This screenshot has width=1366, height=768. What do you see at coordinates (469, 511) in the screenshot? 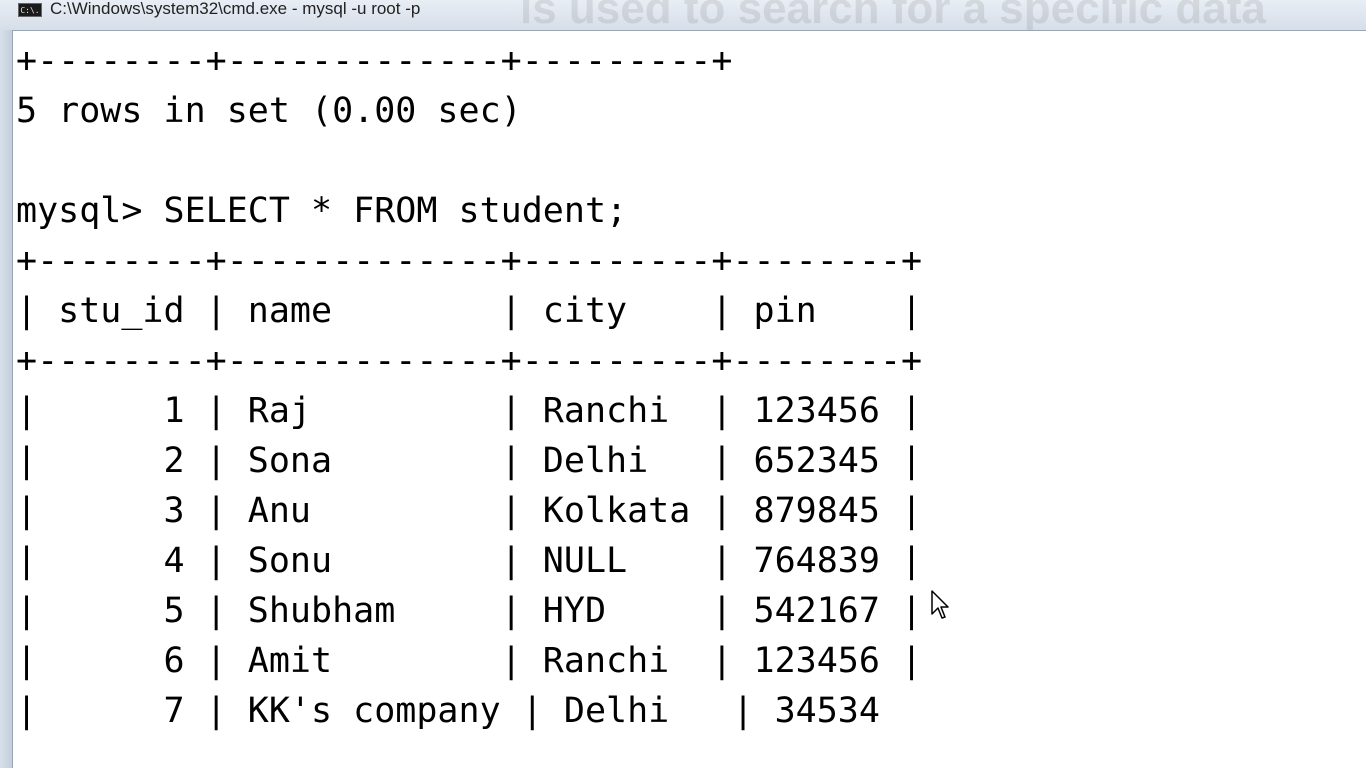
I see `table-row: | 3 | Anu | Kolkata | 879845 |` at bounding box center [469, 511].